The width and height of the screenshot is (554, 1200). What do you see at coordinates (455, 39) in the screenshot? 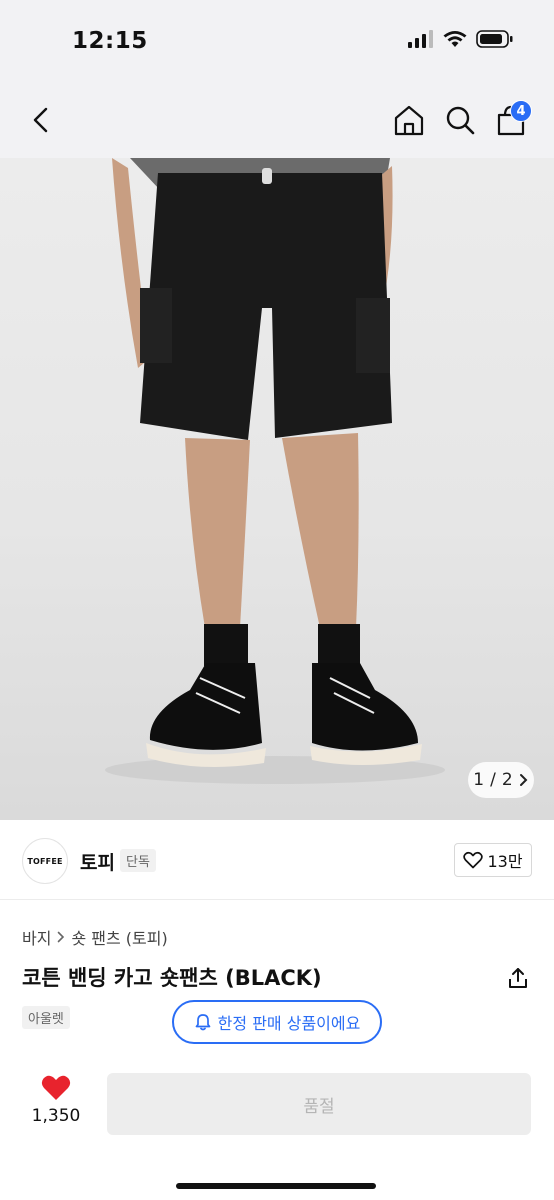
I see `wifi-icon` at bounding box center [455, 39].